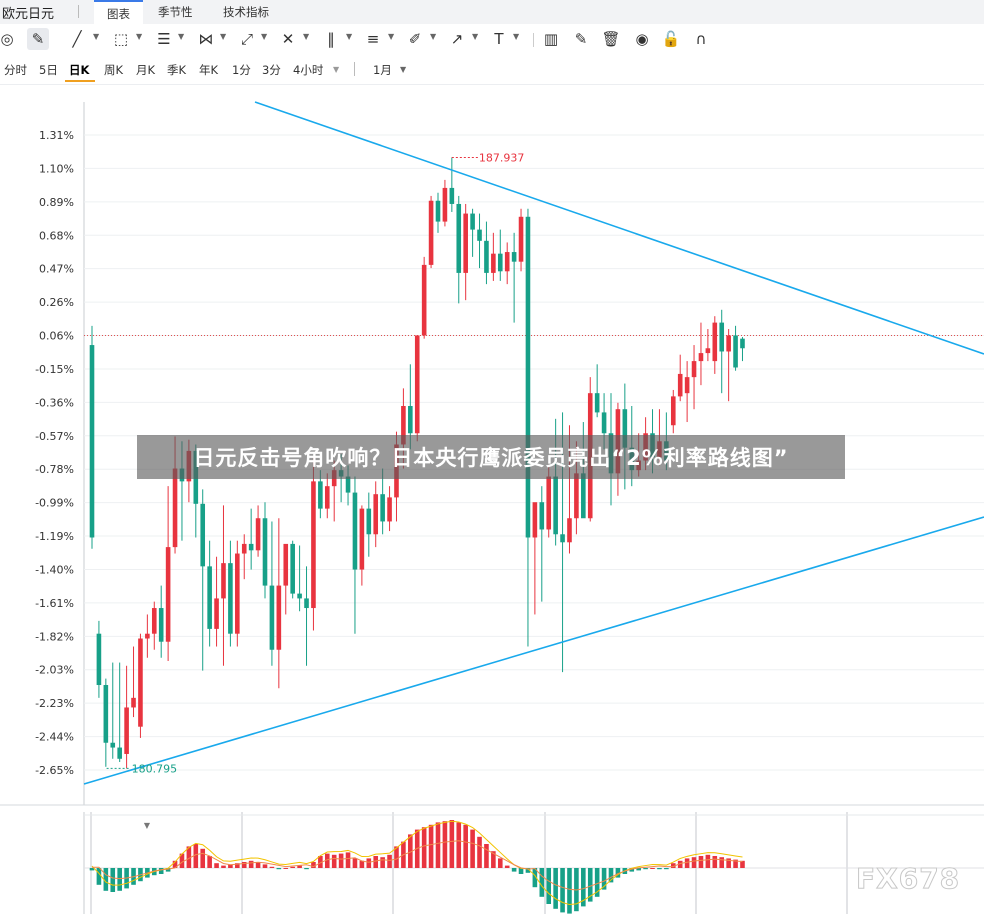 The height and width of the screenshot is (914, 984). What do you see at coordinates (147, 825) in the screenshot?
I see `chevron-down-icon: ▼` at bounding box center [147, 825].